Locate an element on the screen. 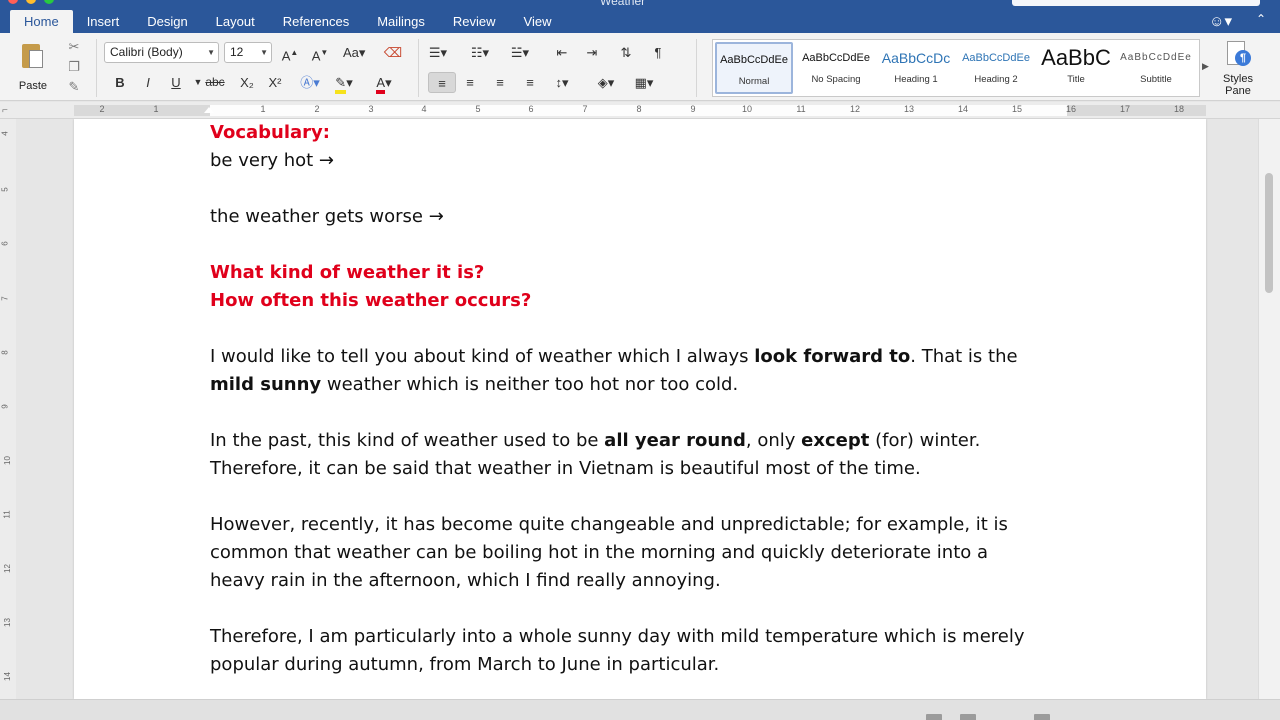 The image size is (1280, 720). style-sample: AaBbCcDdEe is located at coordinates (754, 60).